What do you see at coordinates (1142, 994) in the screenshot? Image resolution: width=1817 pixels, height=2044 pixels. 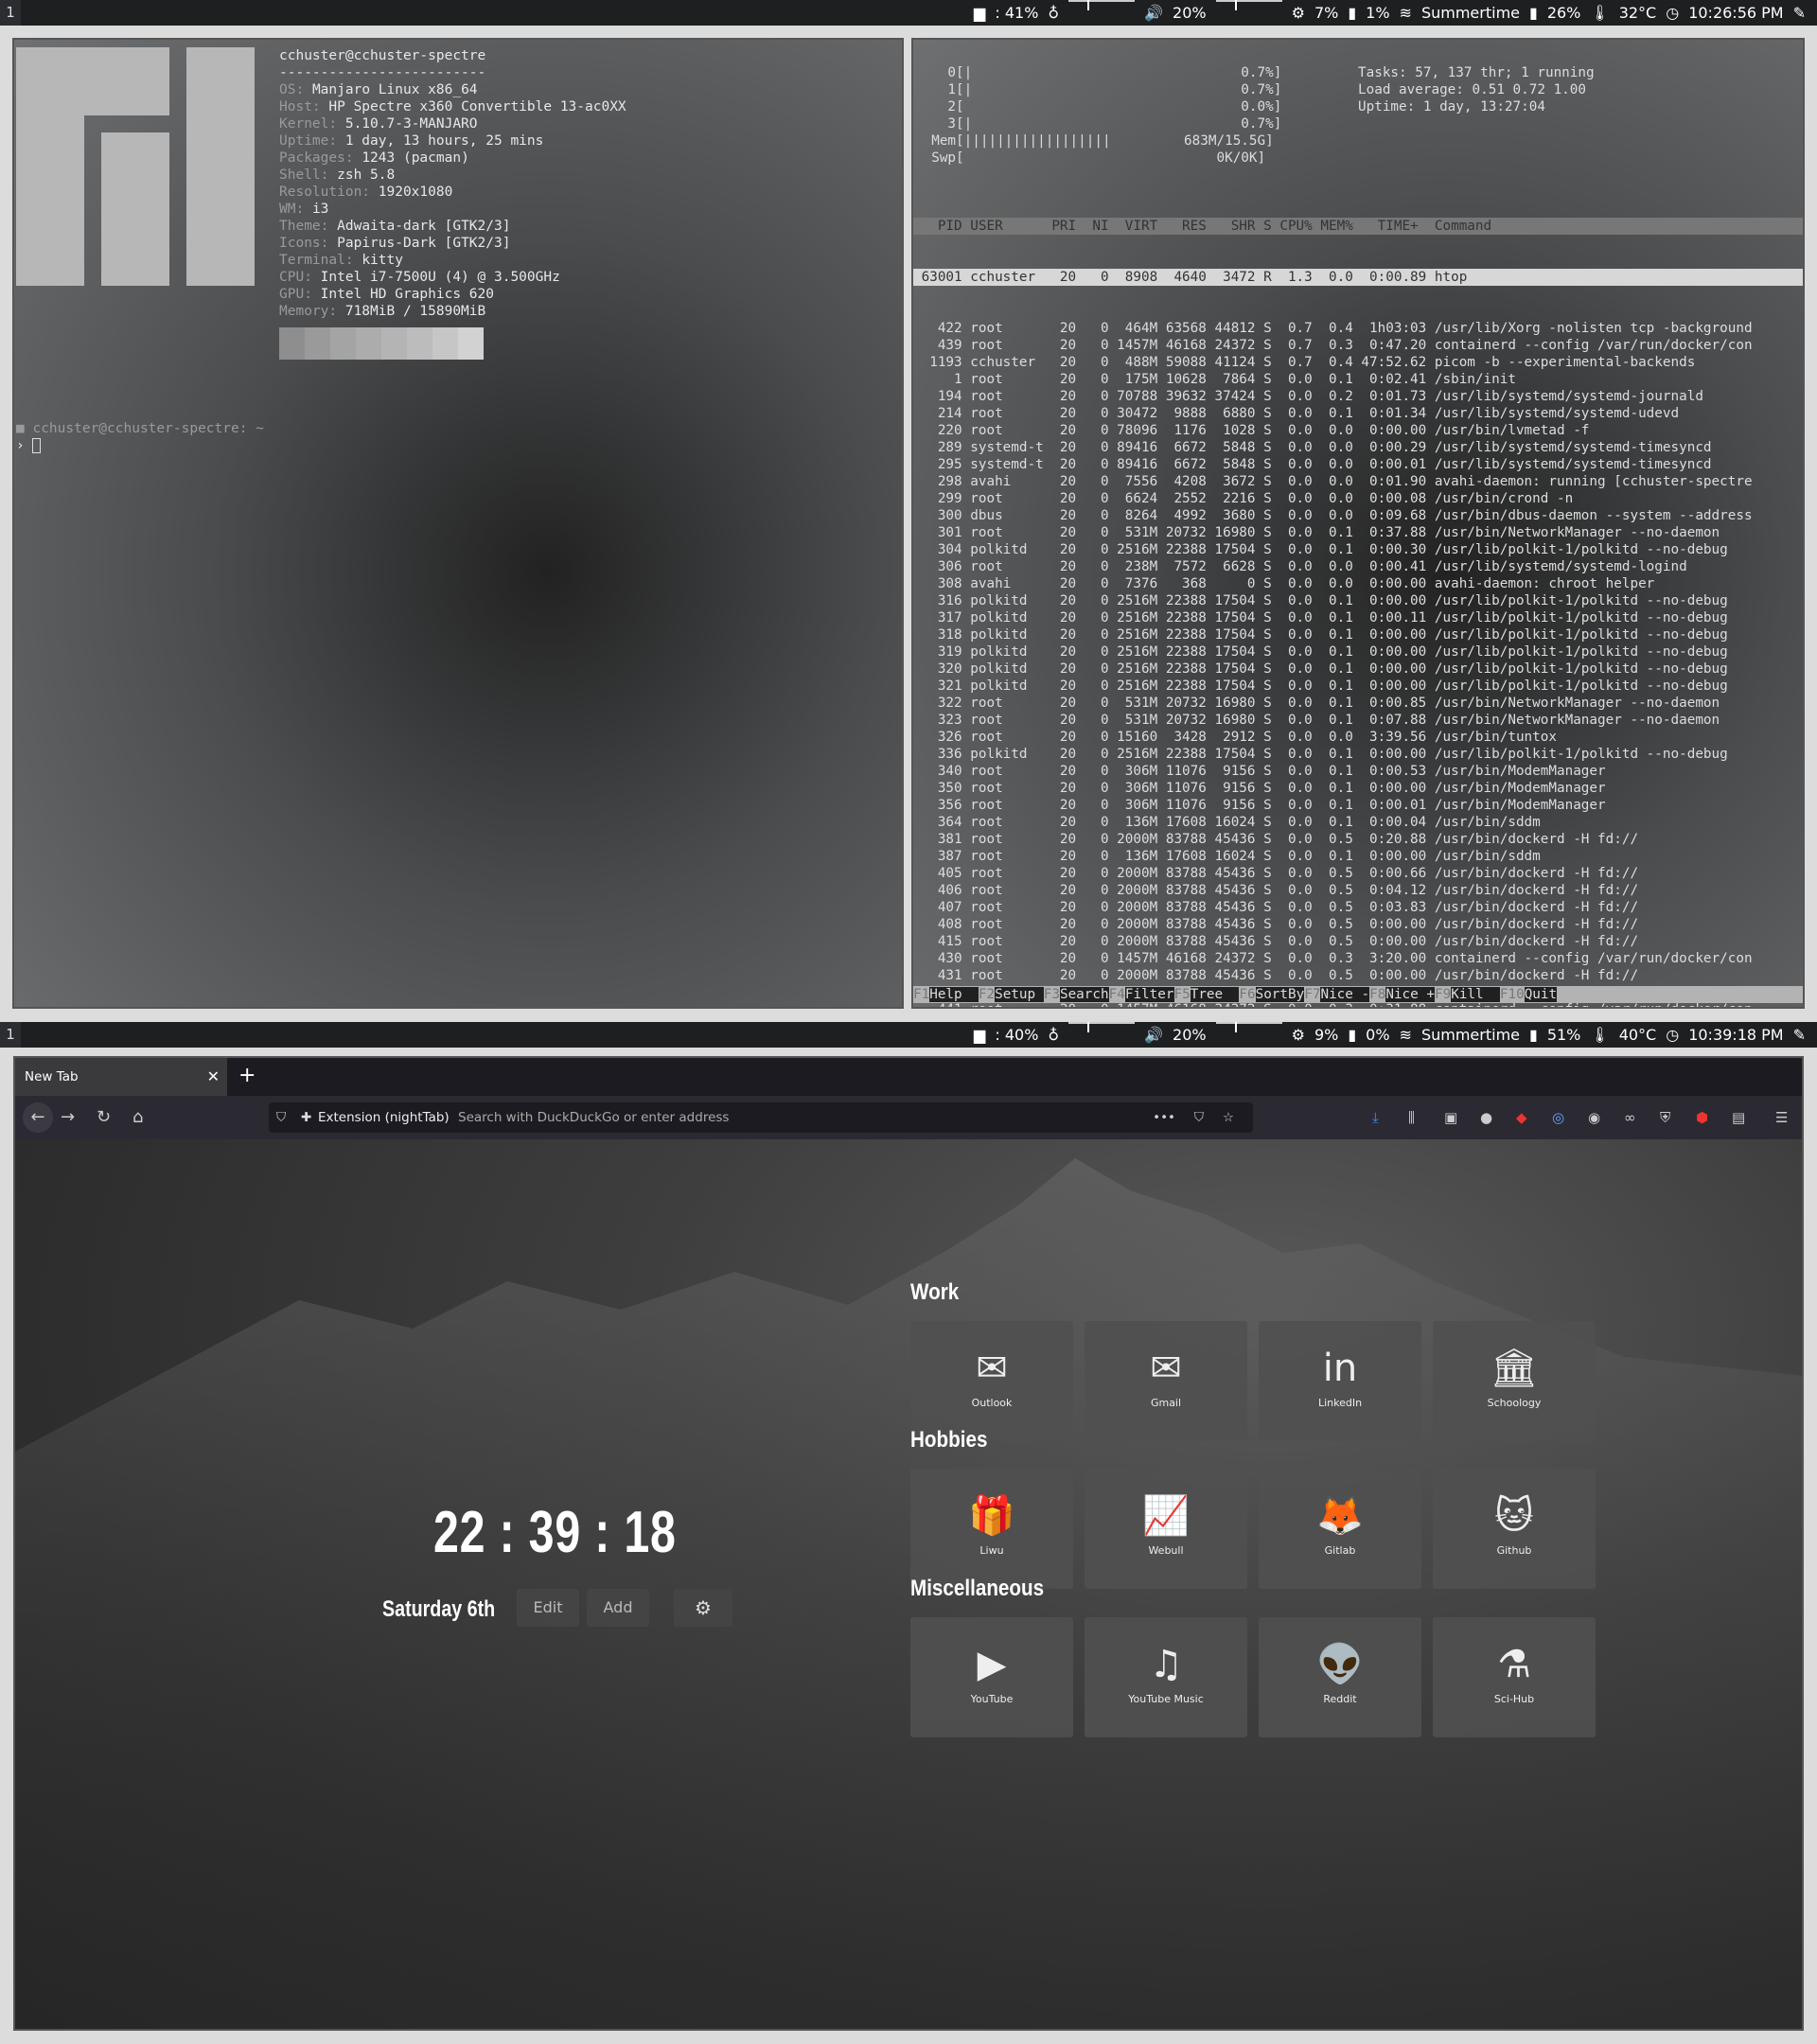 I see `fkey-f4: F4Filter` at bounding box center [1142, 994].